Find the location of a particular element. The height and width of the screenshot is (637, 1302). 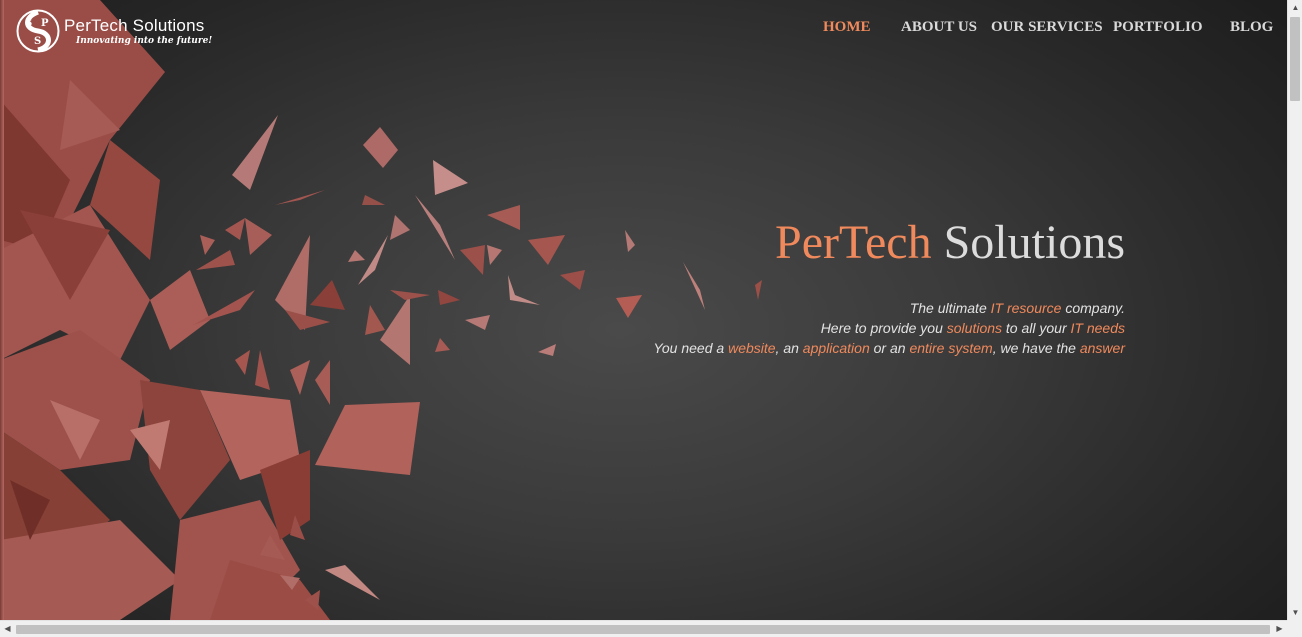

hero-text: or an is located at coordinates (889, 348).